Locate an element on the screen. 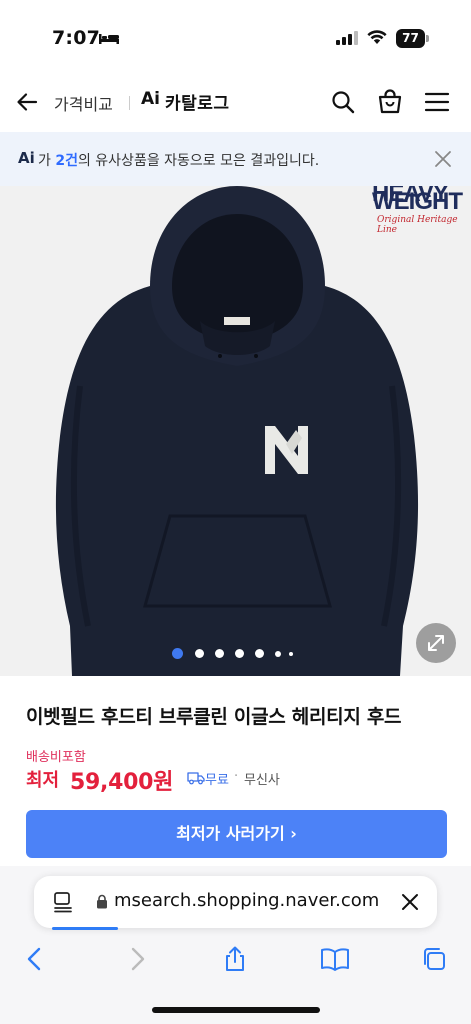 The image size is (471, 1024). close-tab-icon is located at coordinates (410, 902).